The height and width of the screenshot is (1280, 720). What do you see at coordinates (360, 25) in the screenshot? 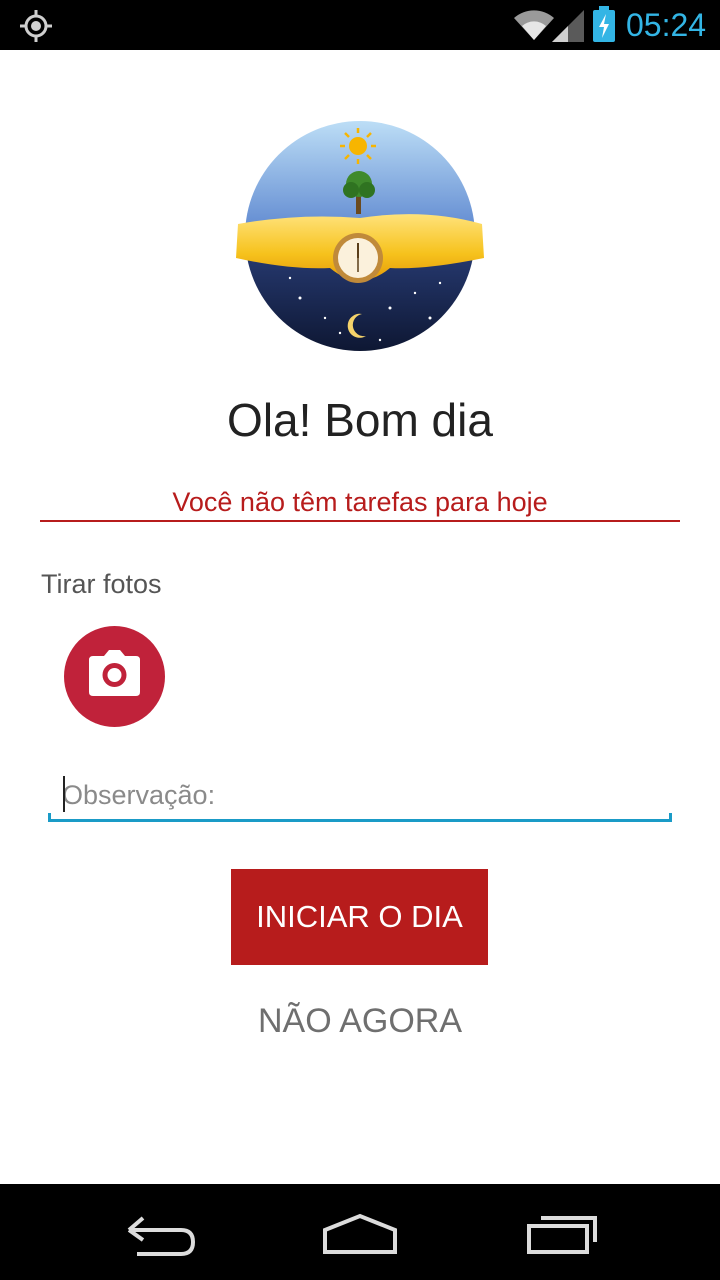
I see `status-bar: 05:24` at bounding box center [360, 25].